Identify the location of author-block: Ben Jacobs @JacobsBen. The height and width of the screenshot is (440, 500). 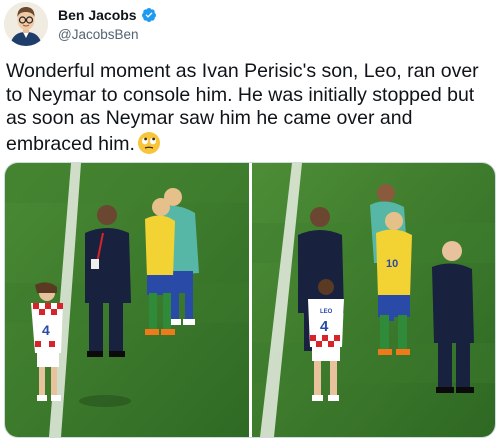
(107, 24).